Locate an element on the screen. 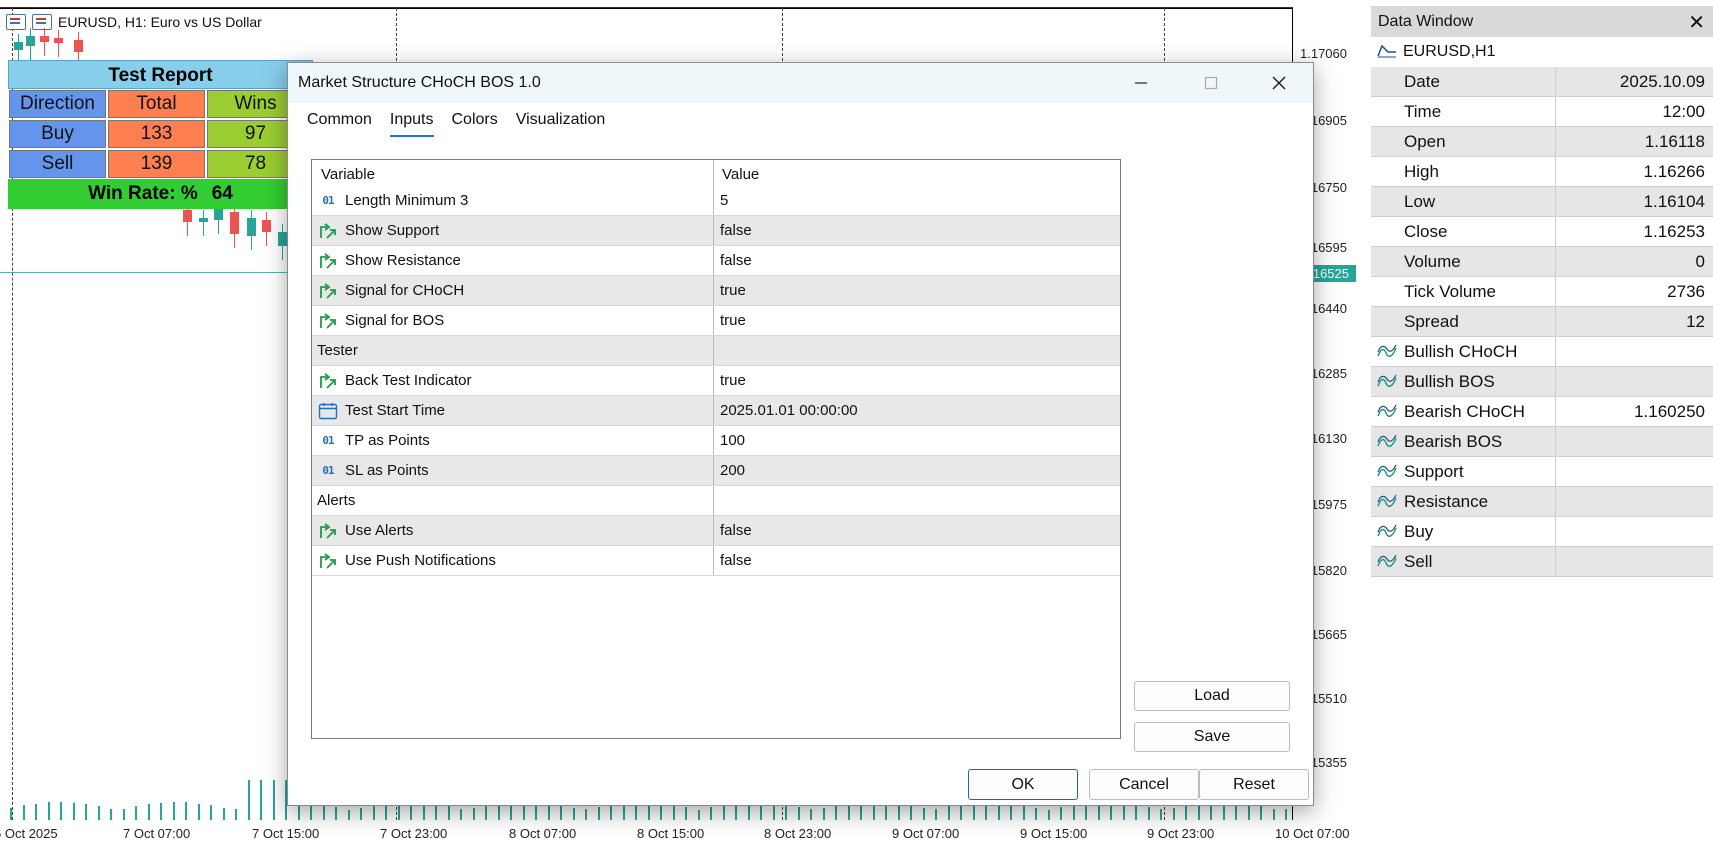 This screenshot has width=1713, height=846. data-value: 1.16266 is located at coordinates (1674, 171).